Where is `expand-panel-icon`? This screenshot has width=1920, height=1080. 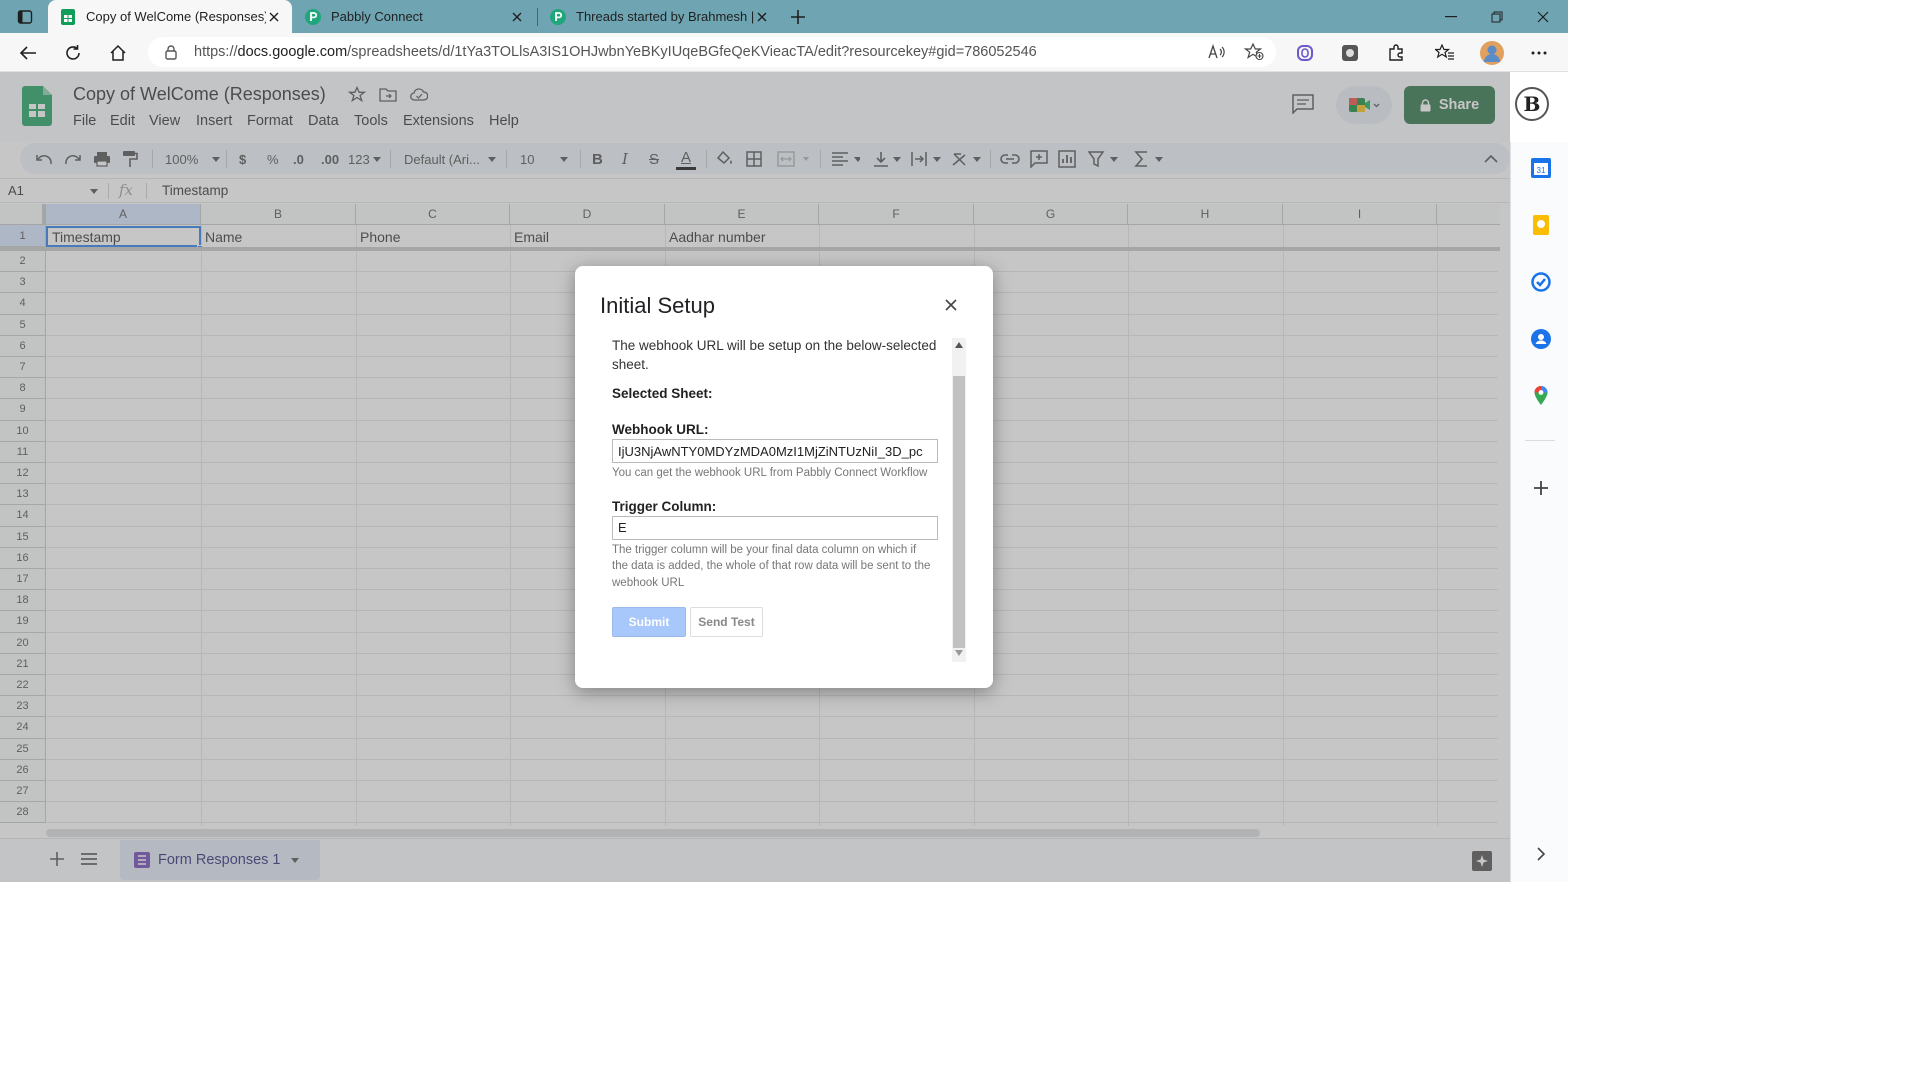
expand-panel-icon is located at coordinates (1541, 854).